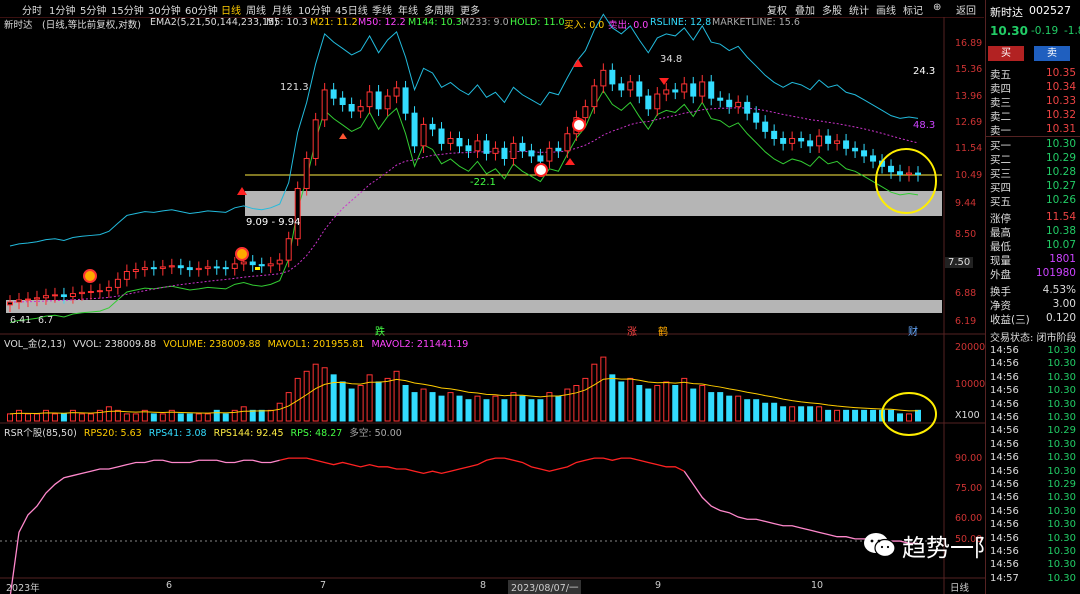 The height and width of the screenshot is (594, 1080). What do you see at coordinates (1060, 129) in the screenshot?
I see `row-value: 10.31` at bounding box center [1060, 129].